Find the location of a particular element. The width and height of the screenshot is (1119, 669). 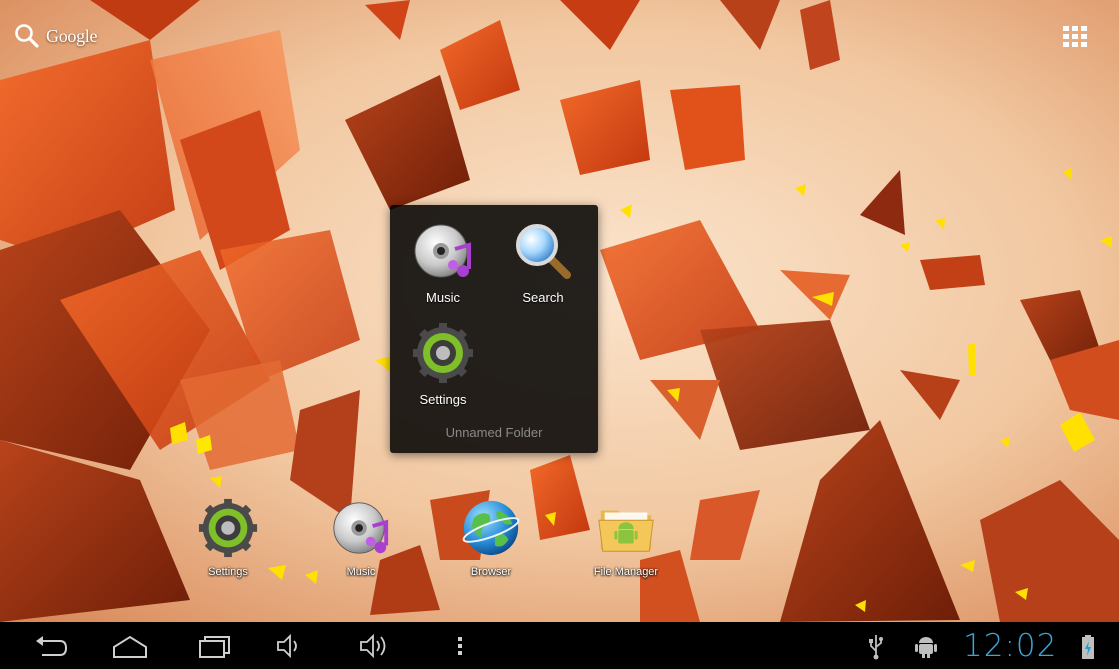

usb-icon is located at coordinates (876, 647).